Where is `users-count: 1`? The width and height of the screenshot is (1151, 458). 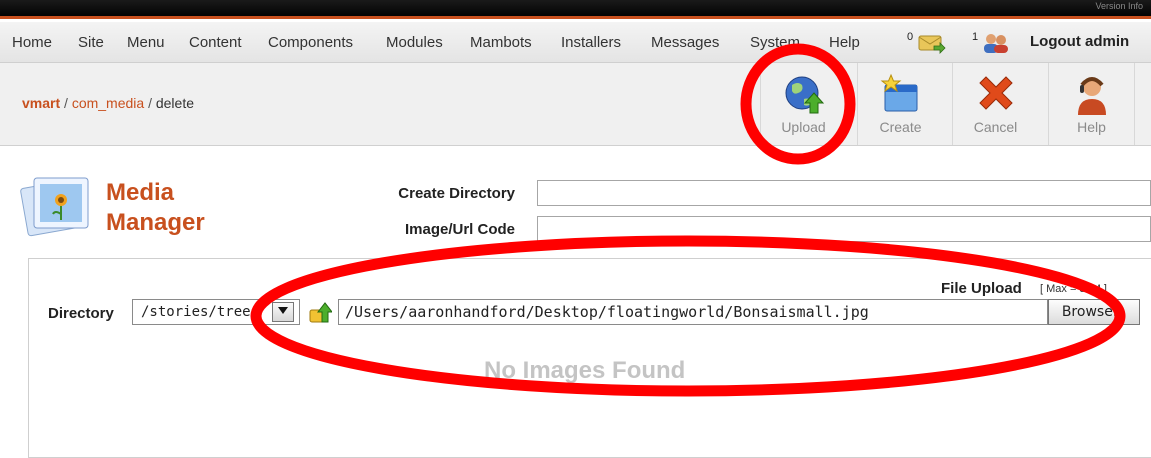 users-count: 1 is located at coordinates (975, 37).